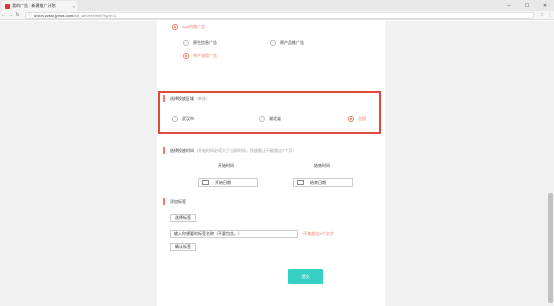  Describe the element at coordinates (233, 150) in the screenshot. I see `schedule-section-title: 选择投放时间（开始时间必须大于当前时间，投放截止不能超过7个月）` at that location.